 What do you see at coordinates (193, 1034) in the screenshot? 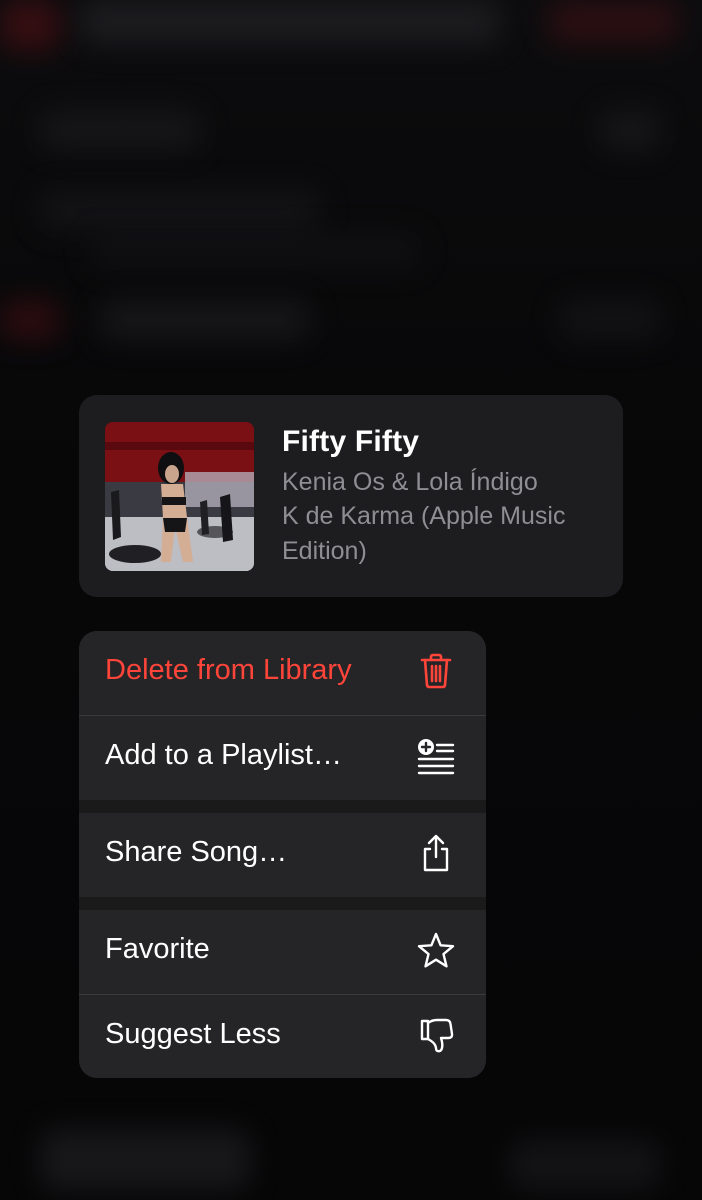
I see `menu-item-label: Suggest Less` at bounding box center [193, 1034].